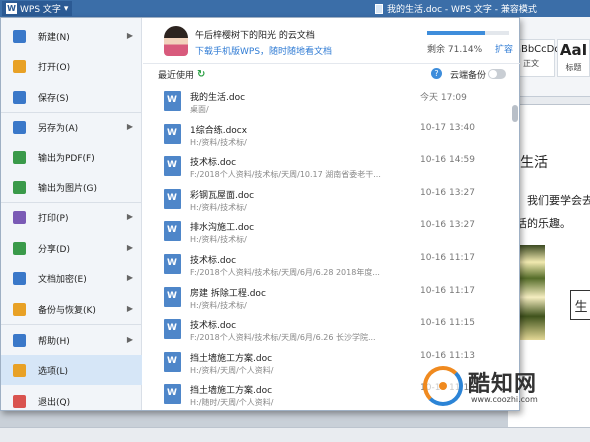 This screenshot has width=590, height=442. What do you see at coordinates (379, 8) in the screenshot?
I see `document-icon` at bounding box center [379, 8].